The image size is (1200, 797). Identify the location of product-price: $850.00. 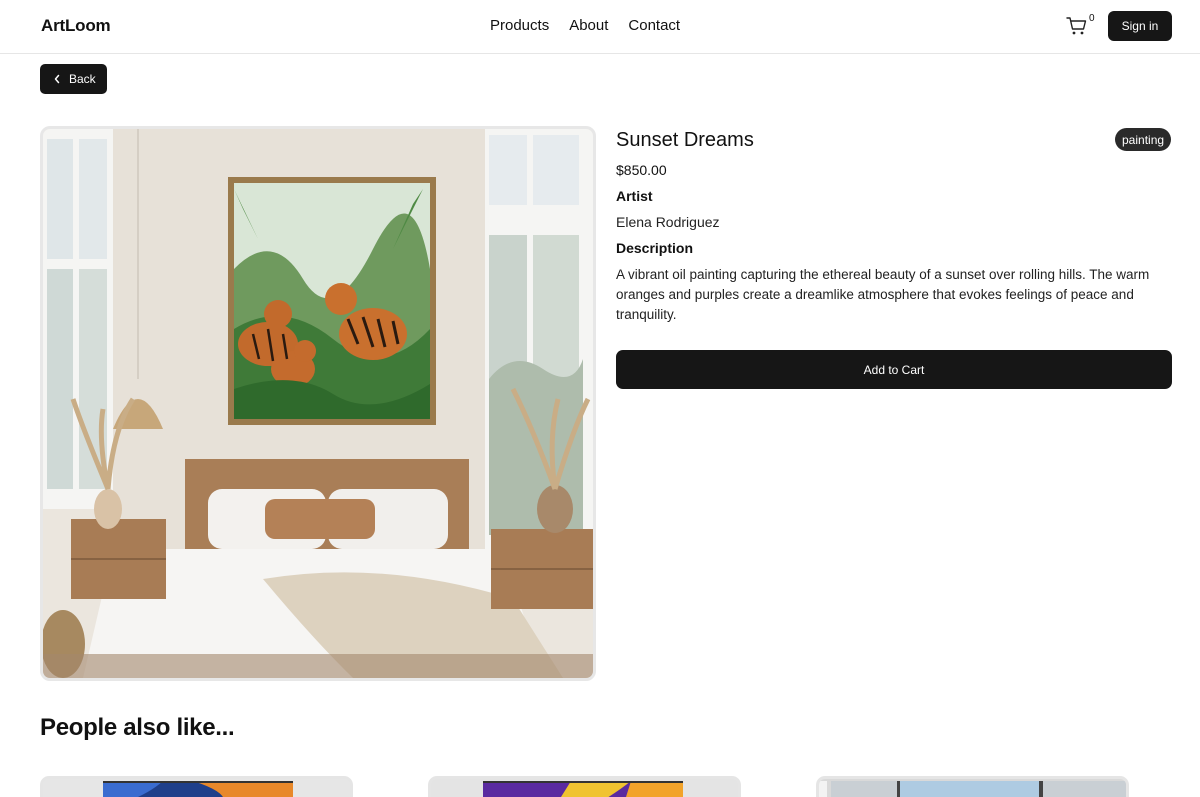
(641, 170).